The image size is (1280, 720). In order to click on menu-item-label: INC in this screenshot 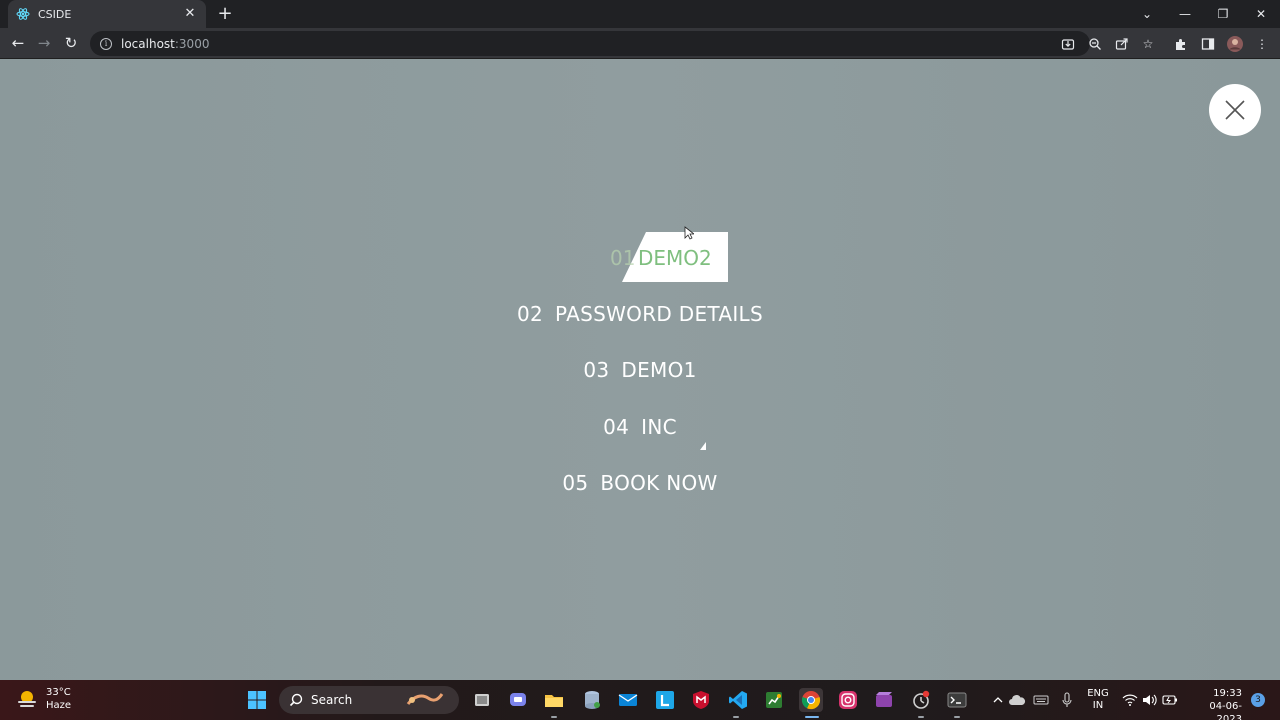, I will do `click(659, 427)`.